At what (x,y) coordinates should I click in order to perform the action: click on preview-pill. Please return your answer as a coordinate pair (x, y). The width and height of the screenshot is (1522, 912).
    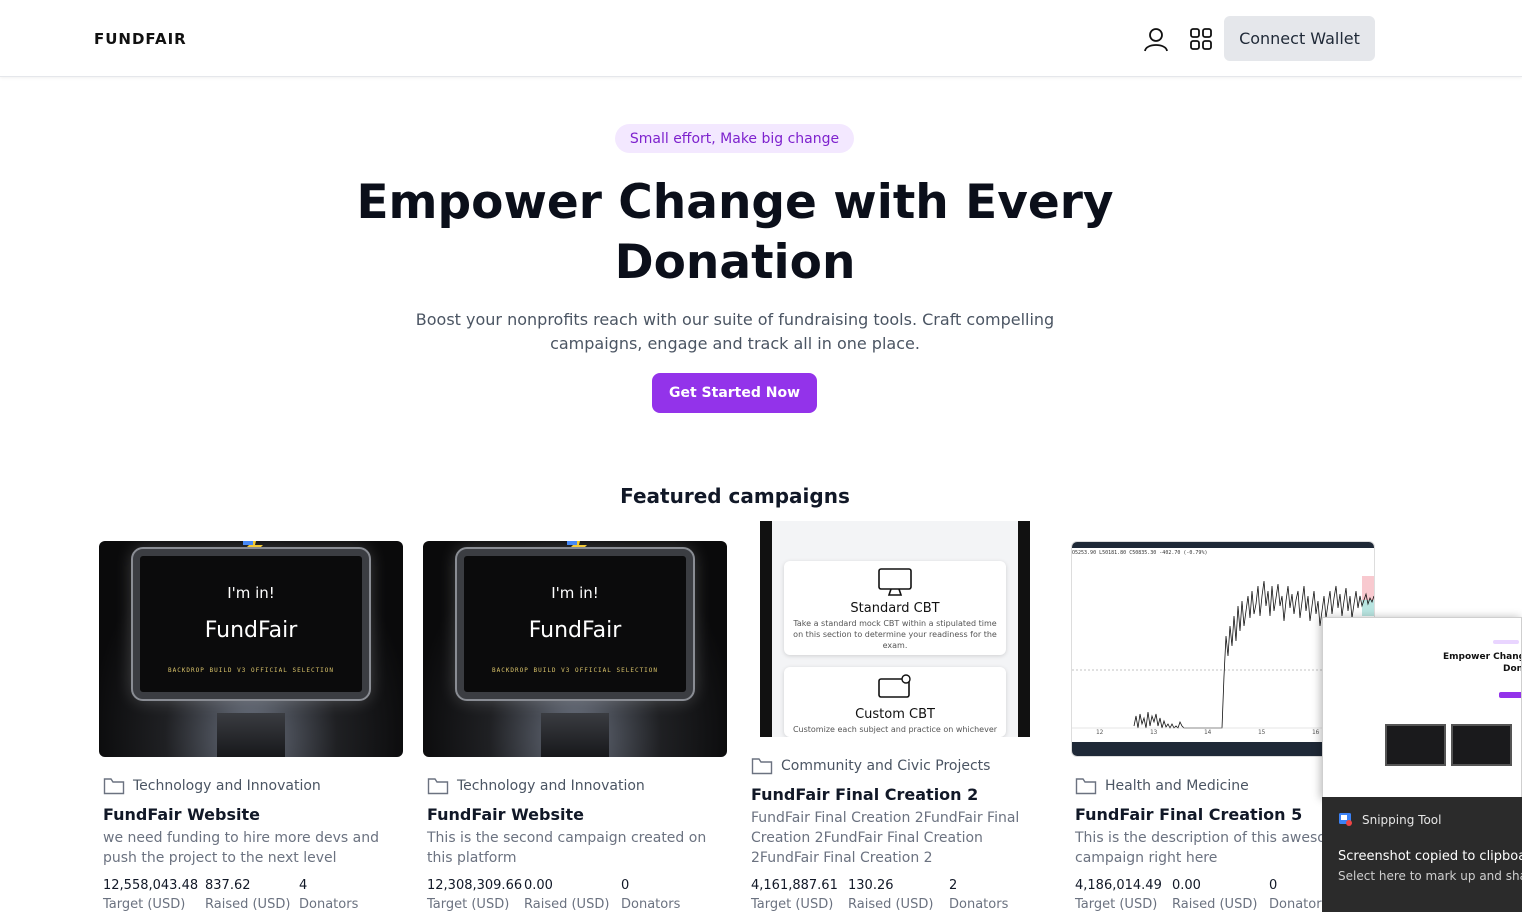
    Looking at the image, I should click on (1506, 642).